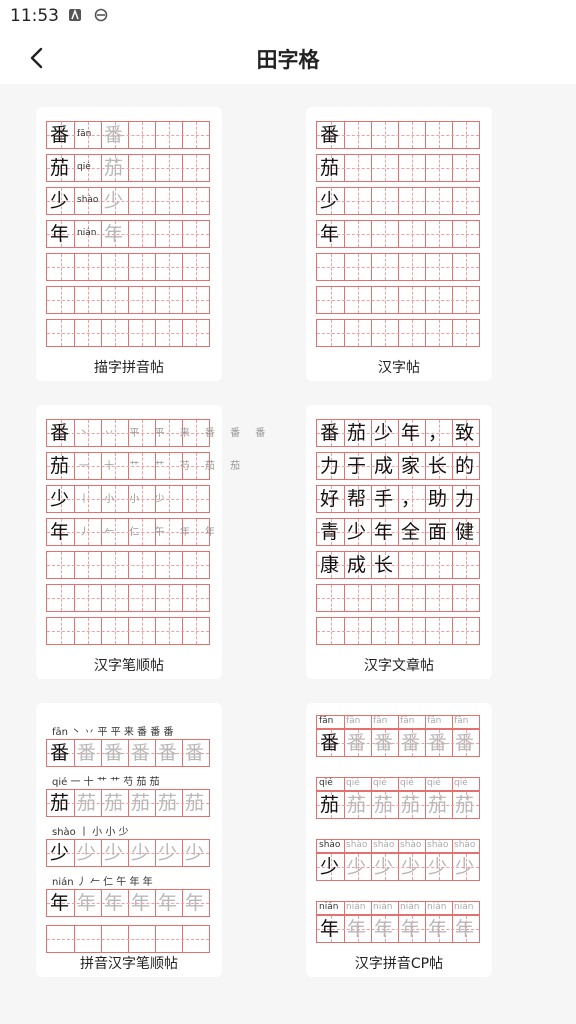 This screenshot has width=576, height=1024. Describe the element at coordinates (411, 845) in the screenshot. I see `sample-pinyin: shào` at that location.